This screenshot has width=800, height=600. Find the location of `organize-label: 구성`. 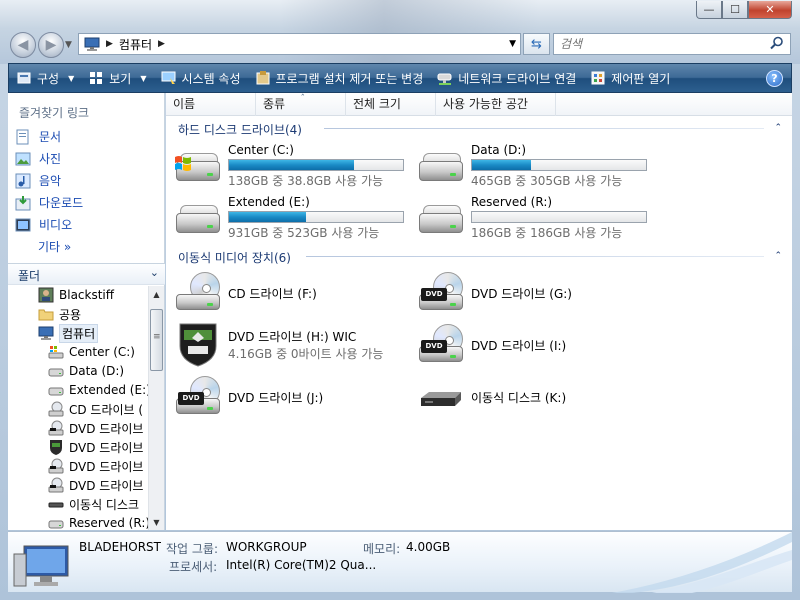

organize-label: 구성 is located at coordinates (48, 78).